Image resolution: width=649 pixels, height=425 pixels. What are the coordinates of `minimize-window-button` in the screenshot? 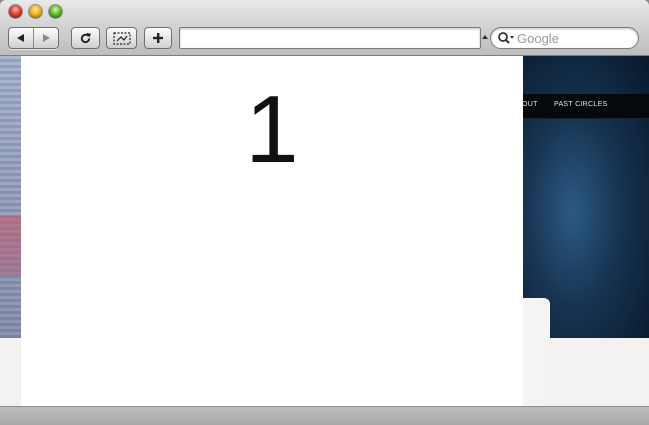 It's located at (35, 11).